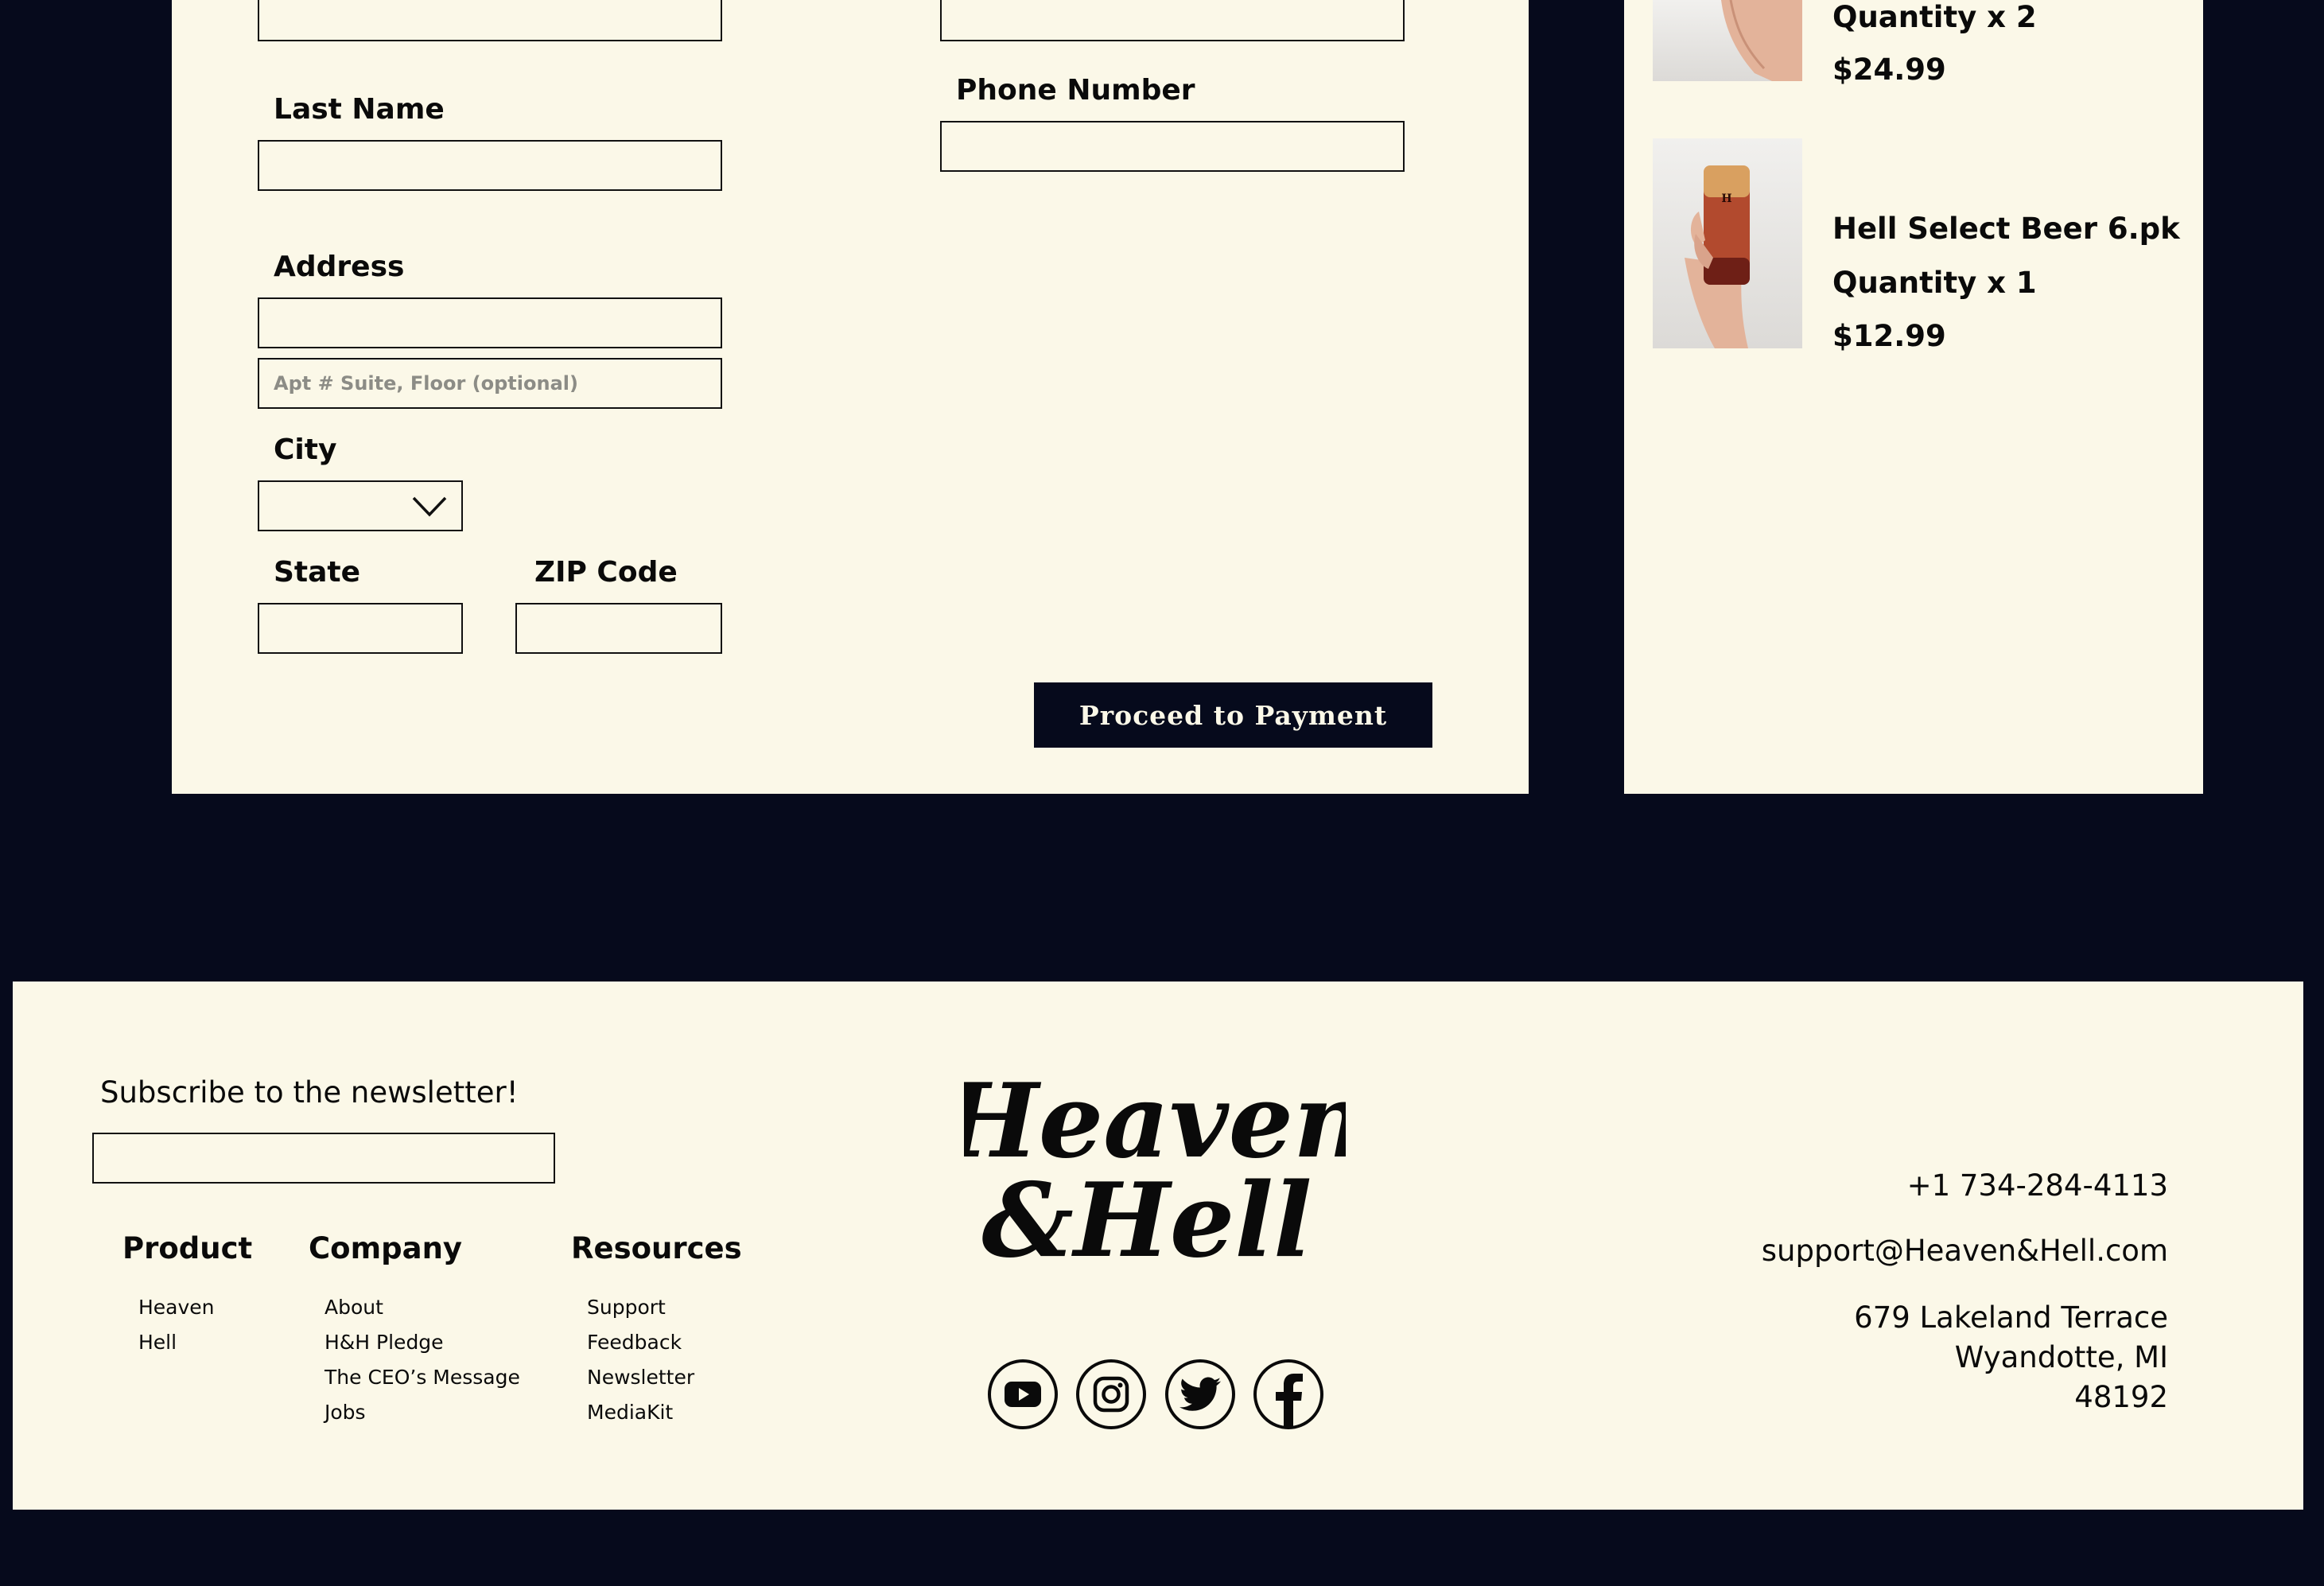  I want to click on phone-number-input, so click(1172, 146).